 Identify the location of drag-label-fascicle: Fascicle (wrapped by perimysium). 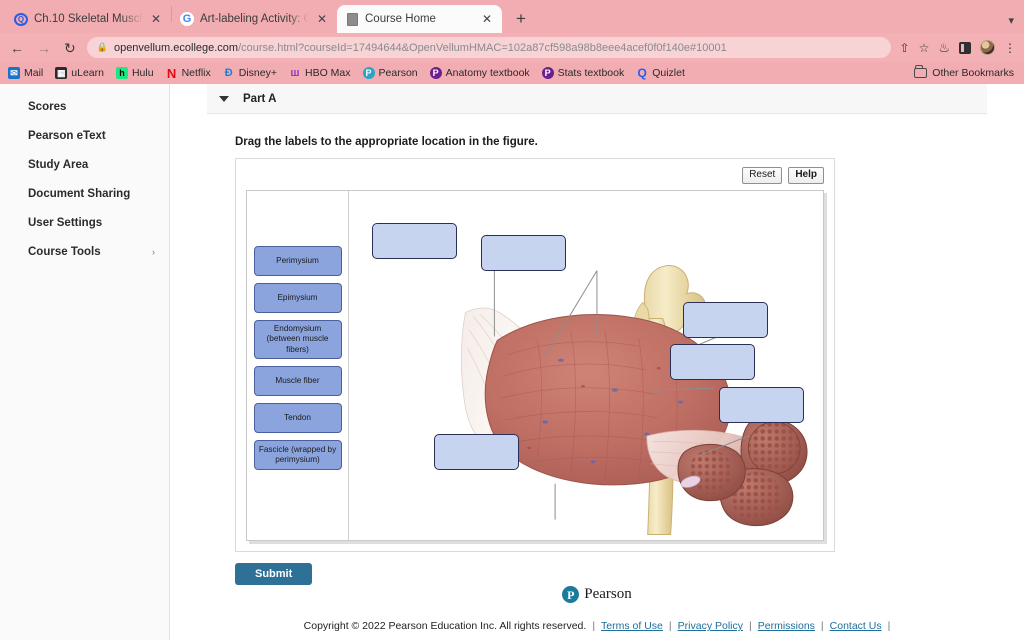
(297, 454).